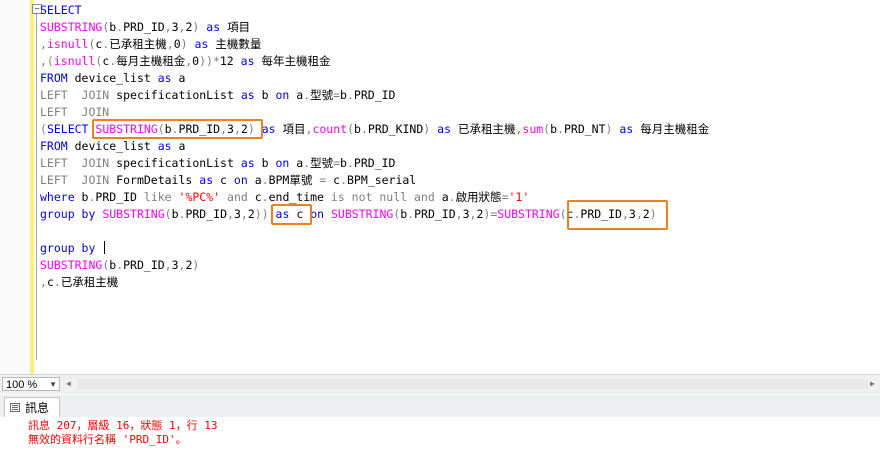 The height and width of the screenshot is (469, 880). I want to click on code-token: (, so click(168, 214).